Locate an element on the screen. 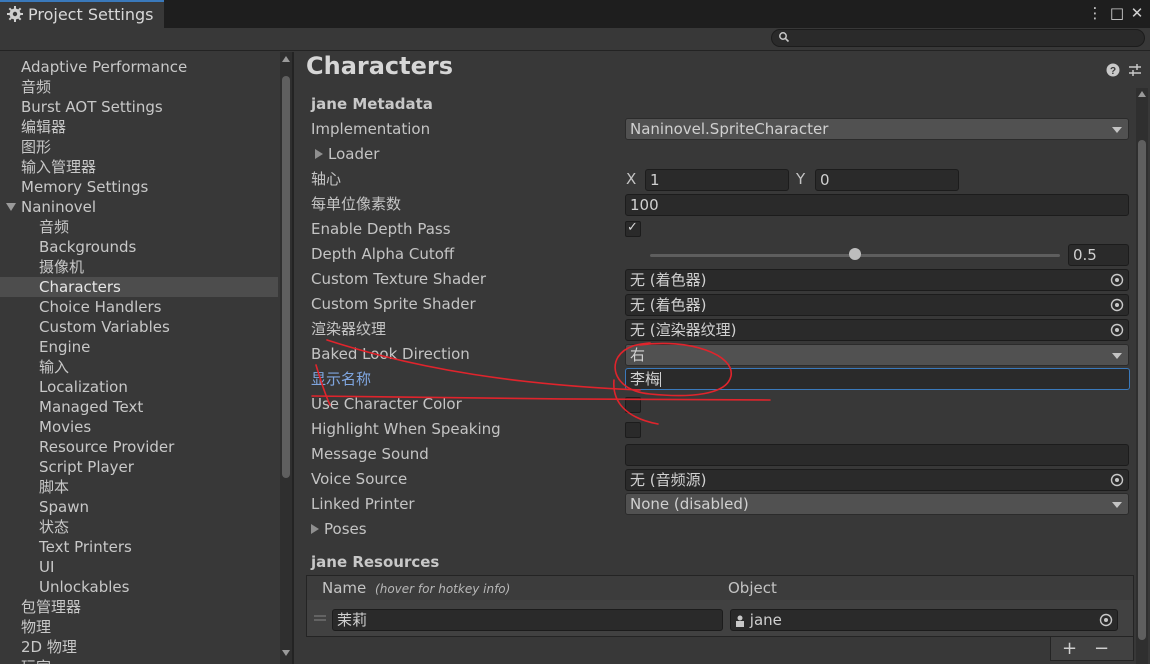  ppu-label: 每单位像素数 is located at coordinates (356, 204).